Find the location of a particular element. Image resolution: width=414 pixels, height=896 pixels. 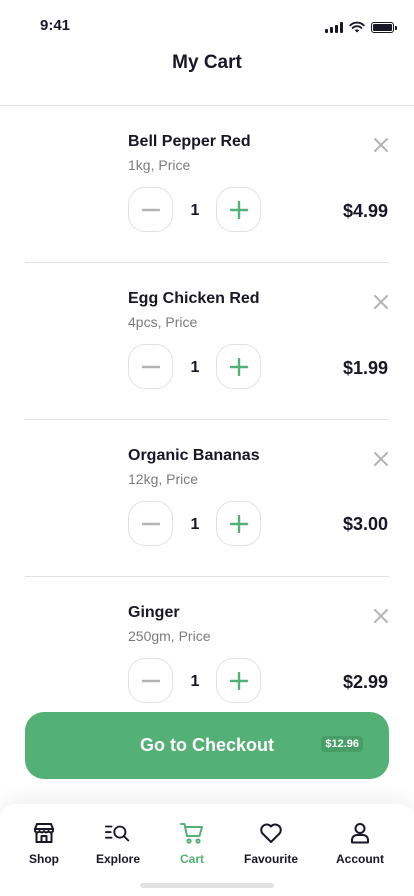

tab-shop: Shop is located at coordinates (44, 843).